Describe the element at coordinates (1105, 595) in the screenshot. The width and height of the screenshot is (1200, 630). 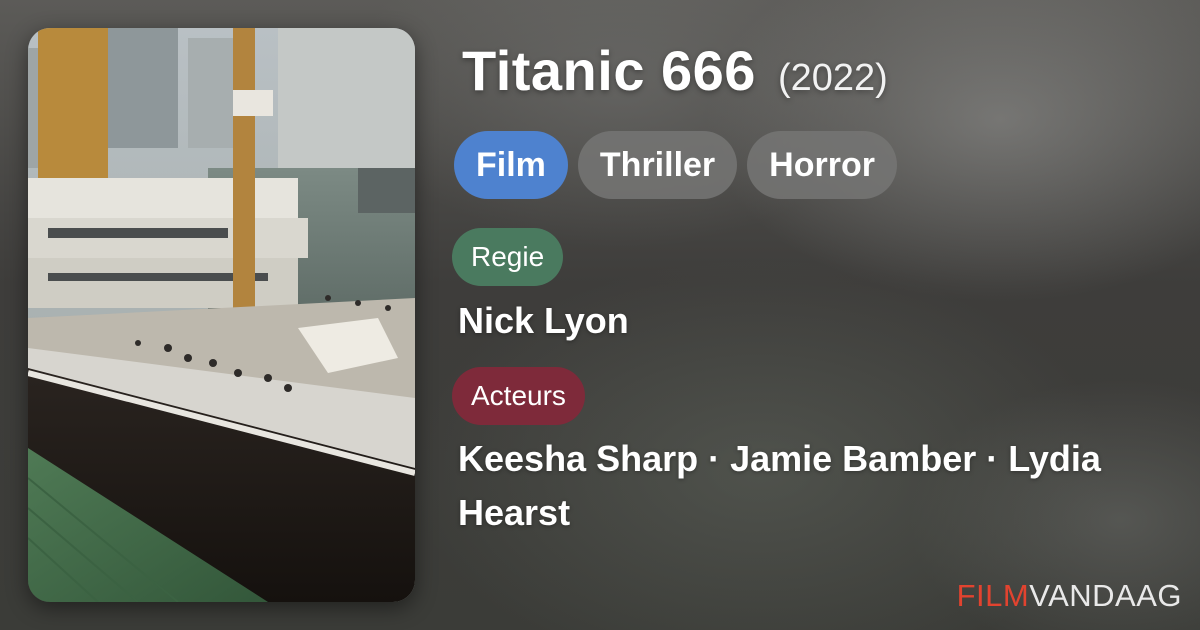
I see `logo-part-vandaag: VANDAAG` at that location.